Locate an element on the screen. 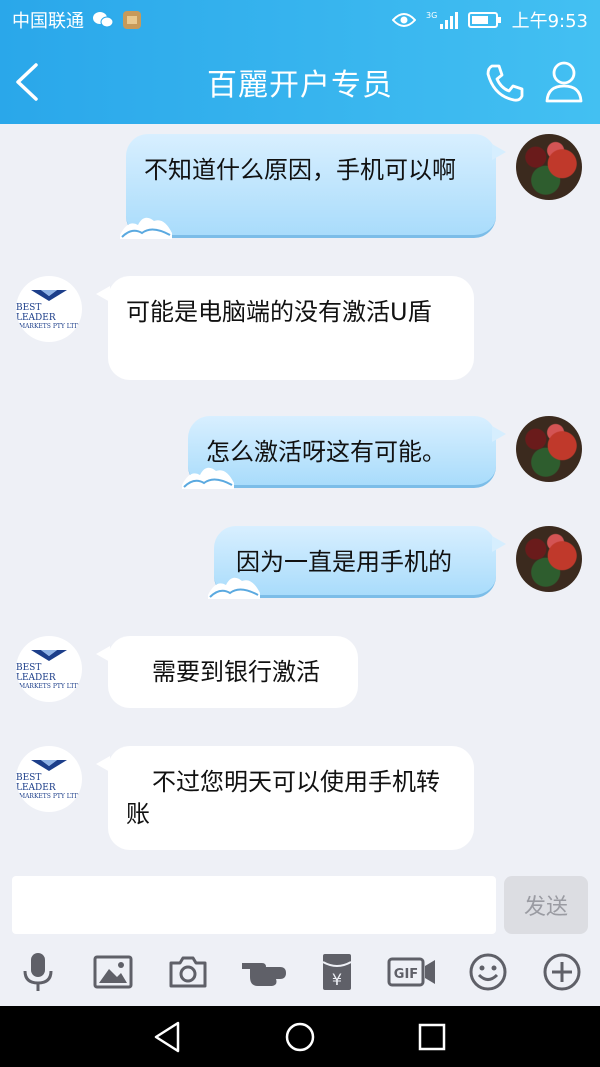  message-bubble-received: 需要到银行激活 is located at coordinates (227, 672).